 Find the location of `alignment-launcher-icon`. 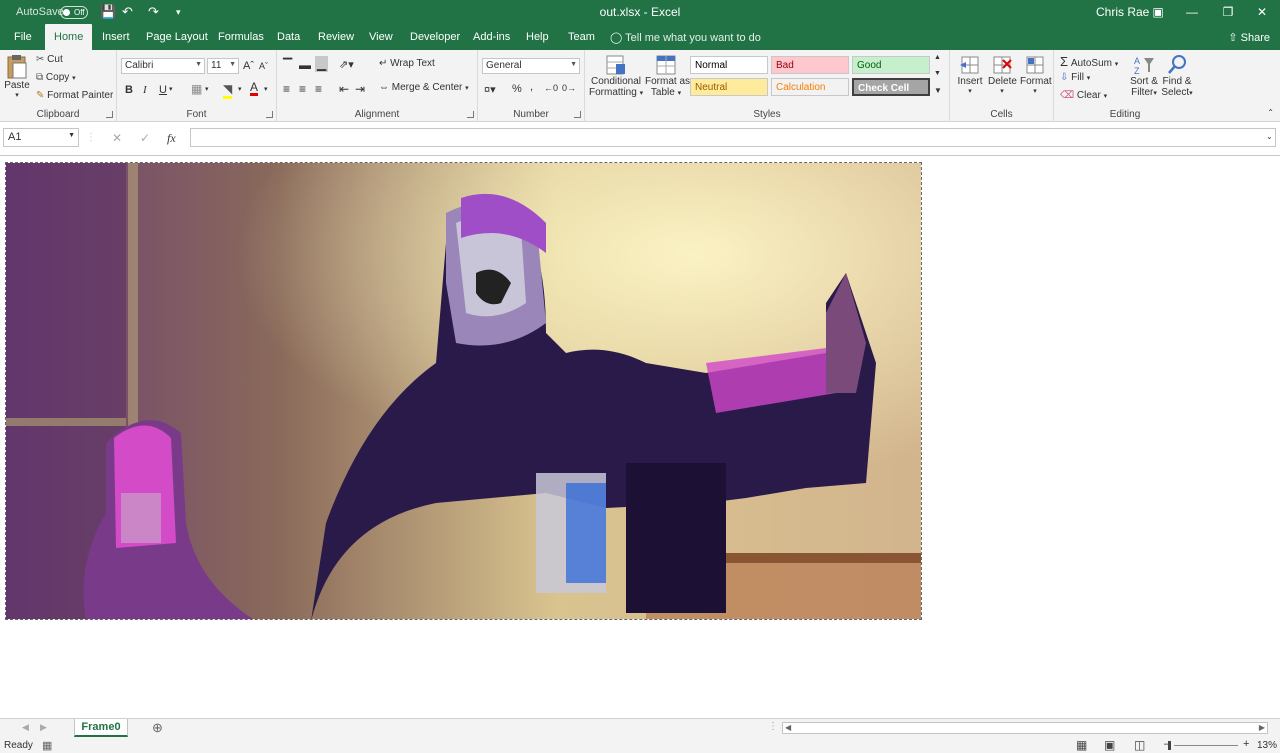

alignment-launcher-icon is located at coordinates (470, 114).